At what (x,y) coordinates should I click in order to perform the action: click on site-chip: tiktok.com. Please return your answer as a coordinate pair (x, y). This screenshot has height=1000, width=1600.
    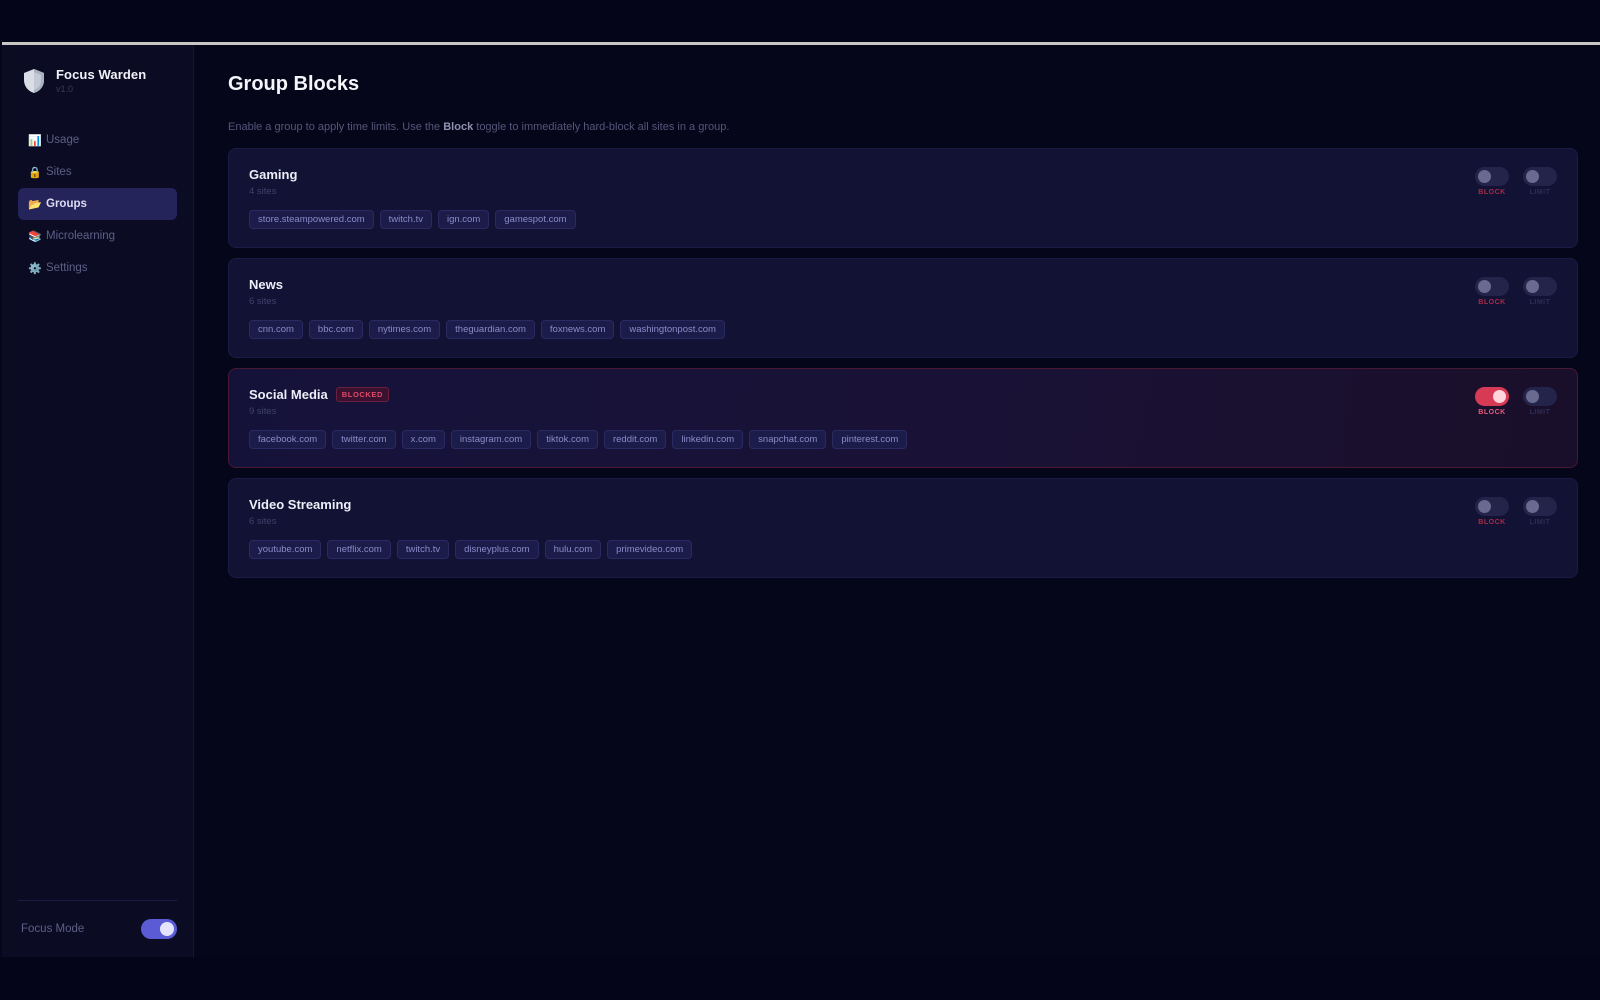
    Looking at the image, I should click on (567, 439).